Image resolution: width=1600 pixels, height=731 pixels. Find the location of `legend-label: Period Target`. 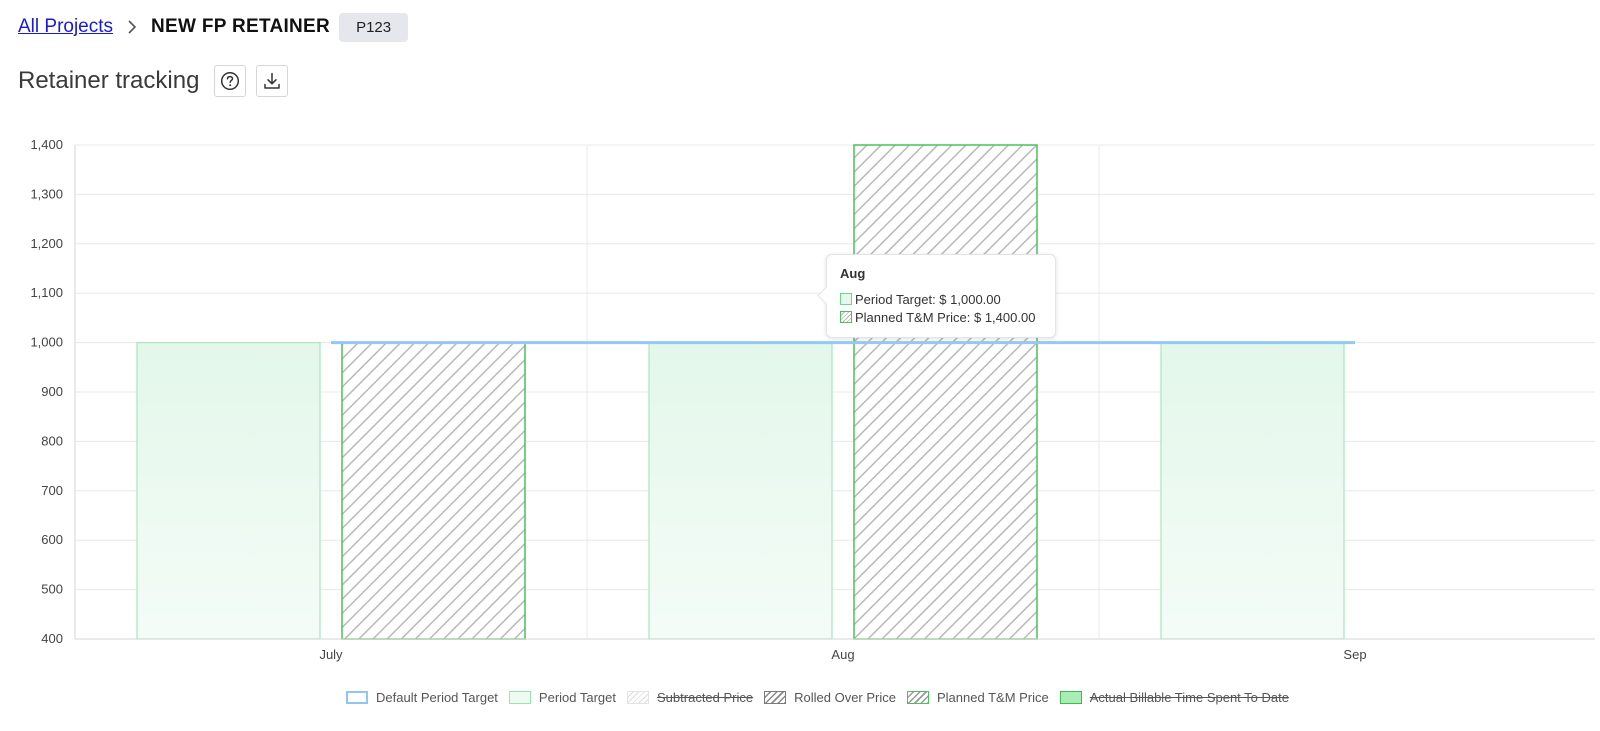

legend-label: Period Target is located at coordinates (577, 697).